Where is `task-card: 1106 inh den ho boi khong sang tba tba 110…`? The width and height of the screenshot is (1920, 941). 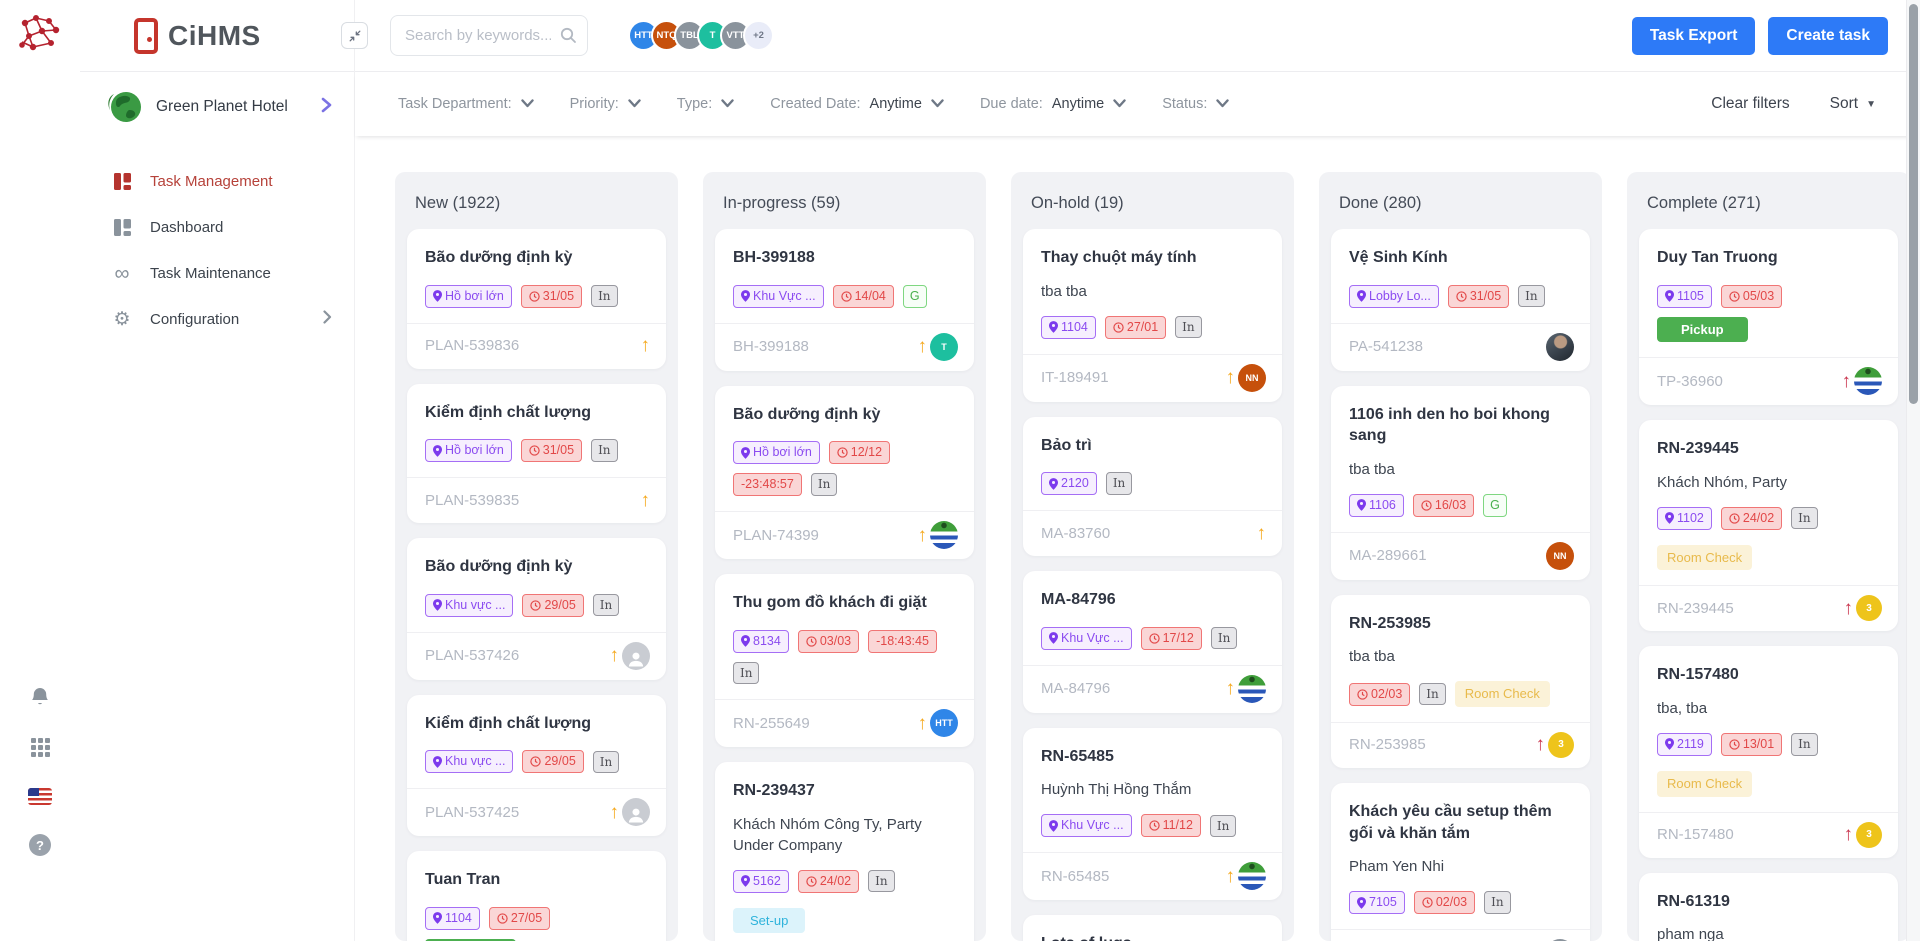
task-card: 1106 inh den ho boi khong sang tba tba 110… is located at coordinates (1460, 482).